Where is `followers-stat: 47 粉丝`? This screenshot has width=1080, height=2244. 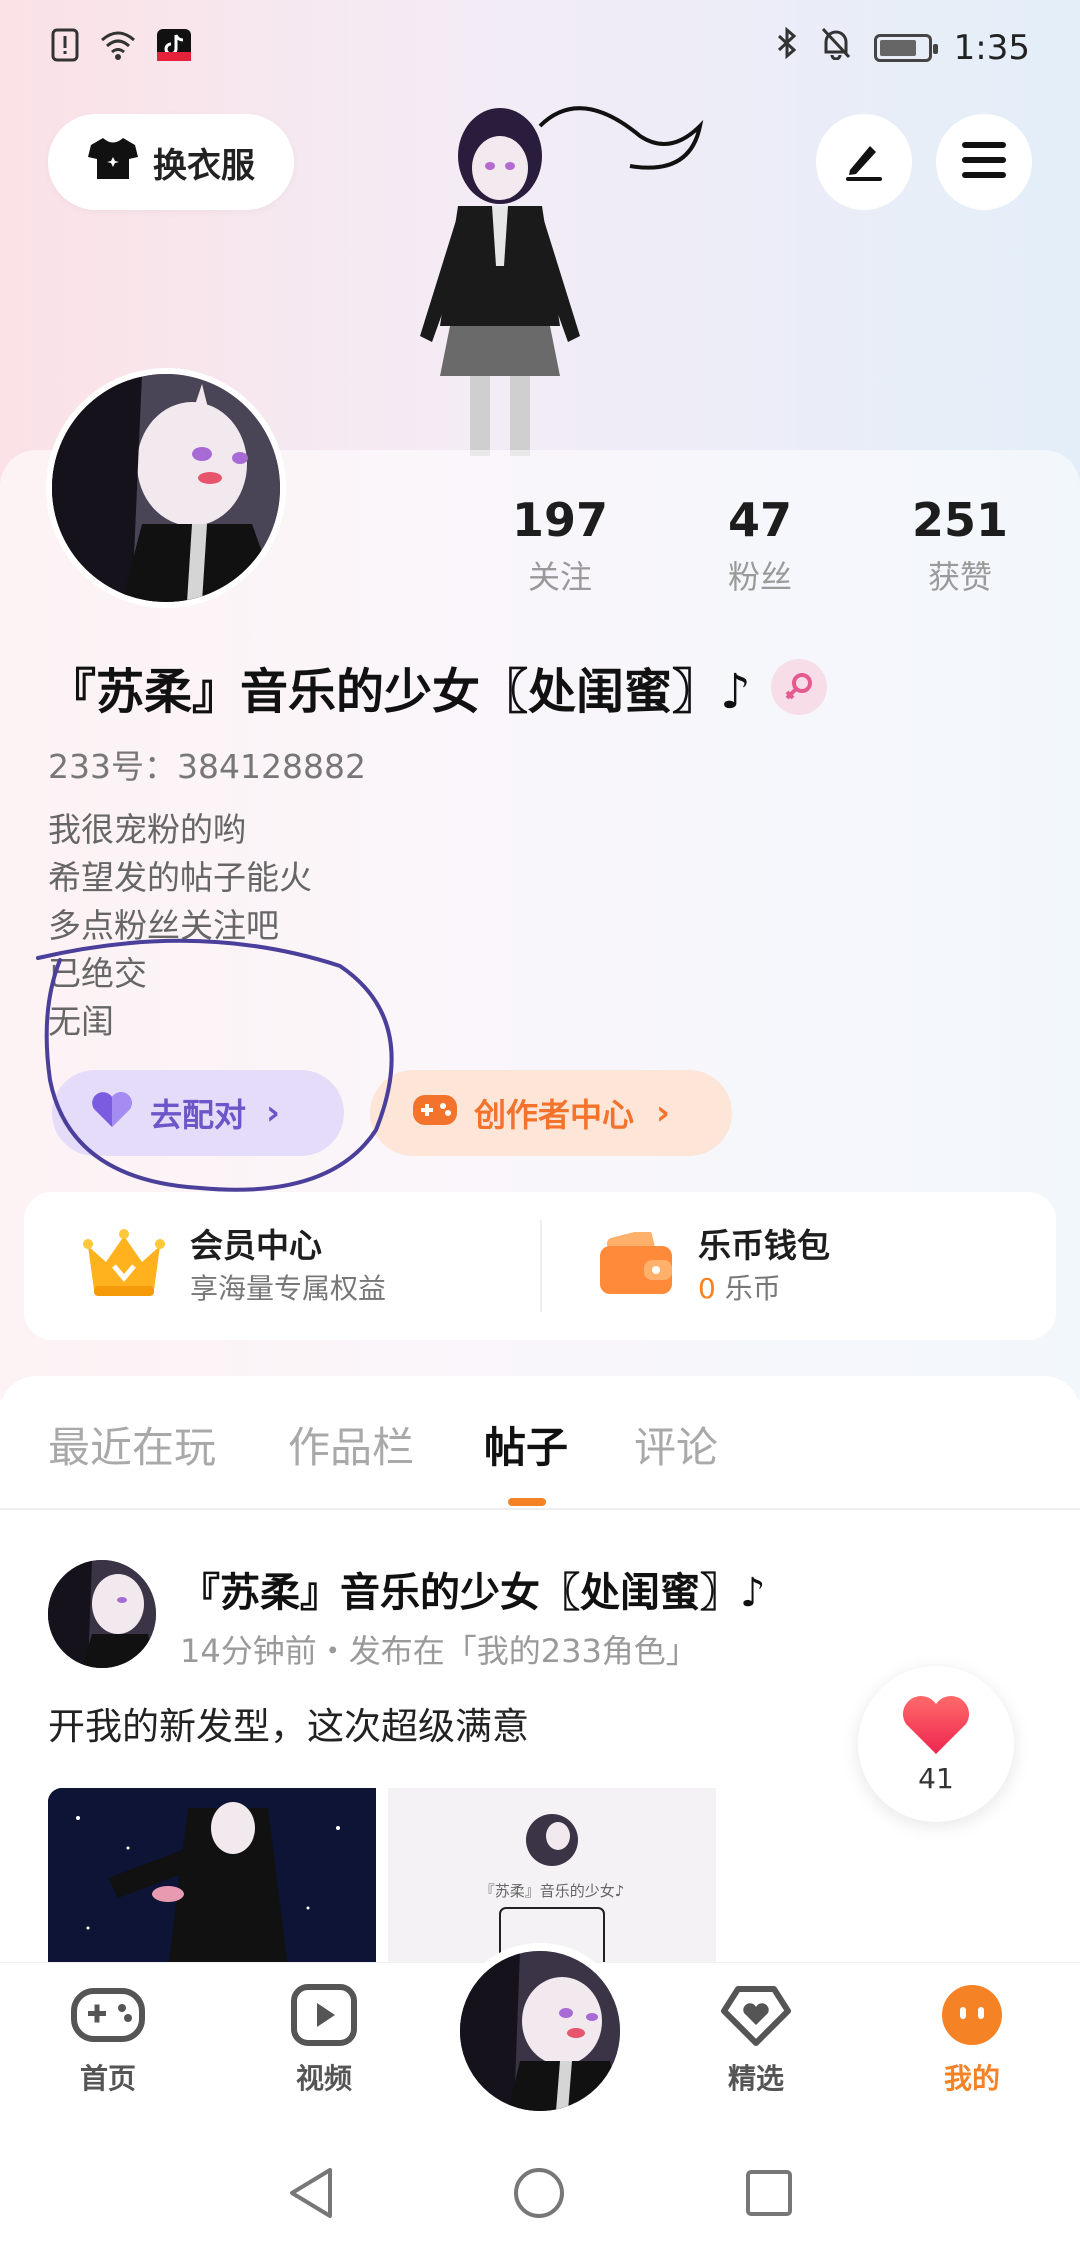 followers-stat: 47 粉丝 is located at coordinates (760, 545).